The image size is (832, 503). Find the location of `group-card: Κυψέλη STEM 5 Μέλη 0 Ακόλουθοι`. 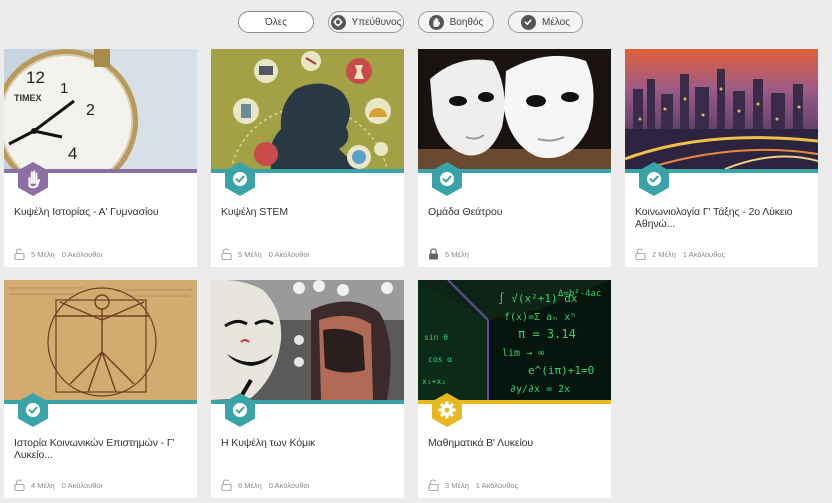

group-card: Κυψέλη STEM 5 Μέλη 0 Ακόλουθοι is located at coordinates (307, 158).